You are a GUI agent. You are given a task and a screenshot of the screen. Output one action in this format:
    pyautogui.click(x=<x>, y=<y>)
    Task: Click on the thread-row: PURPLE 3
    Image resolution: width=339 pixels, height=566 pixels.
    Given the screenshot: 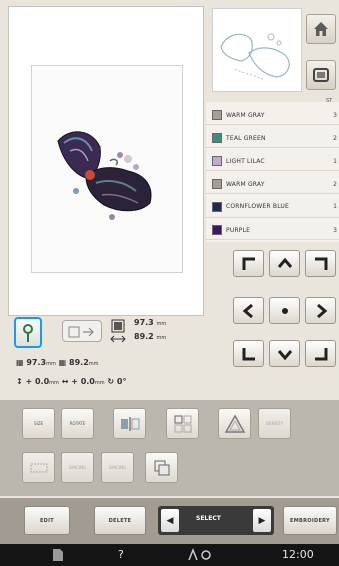 What is the action you would take?
    pyautogui.click(x=272, y=230)
    